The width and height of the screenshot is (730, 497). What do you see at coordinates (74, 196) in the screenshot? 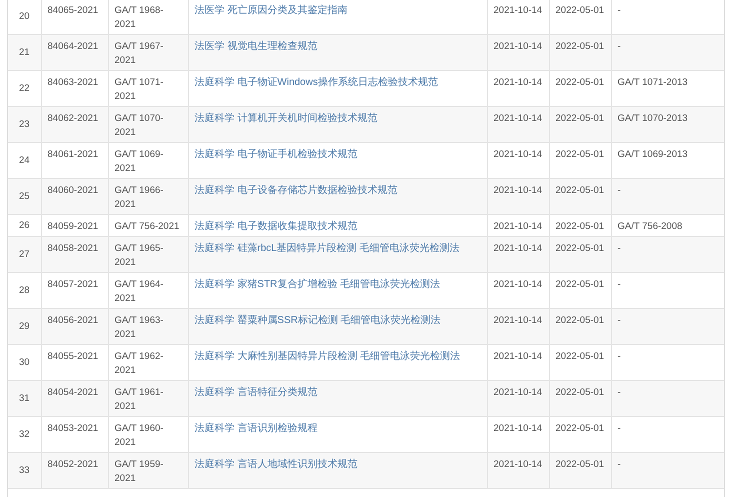
I see `table-cell: 84060-2021` at bounding box center [74, 196].